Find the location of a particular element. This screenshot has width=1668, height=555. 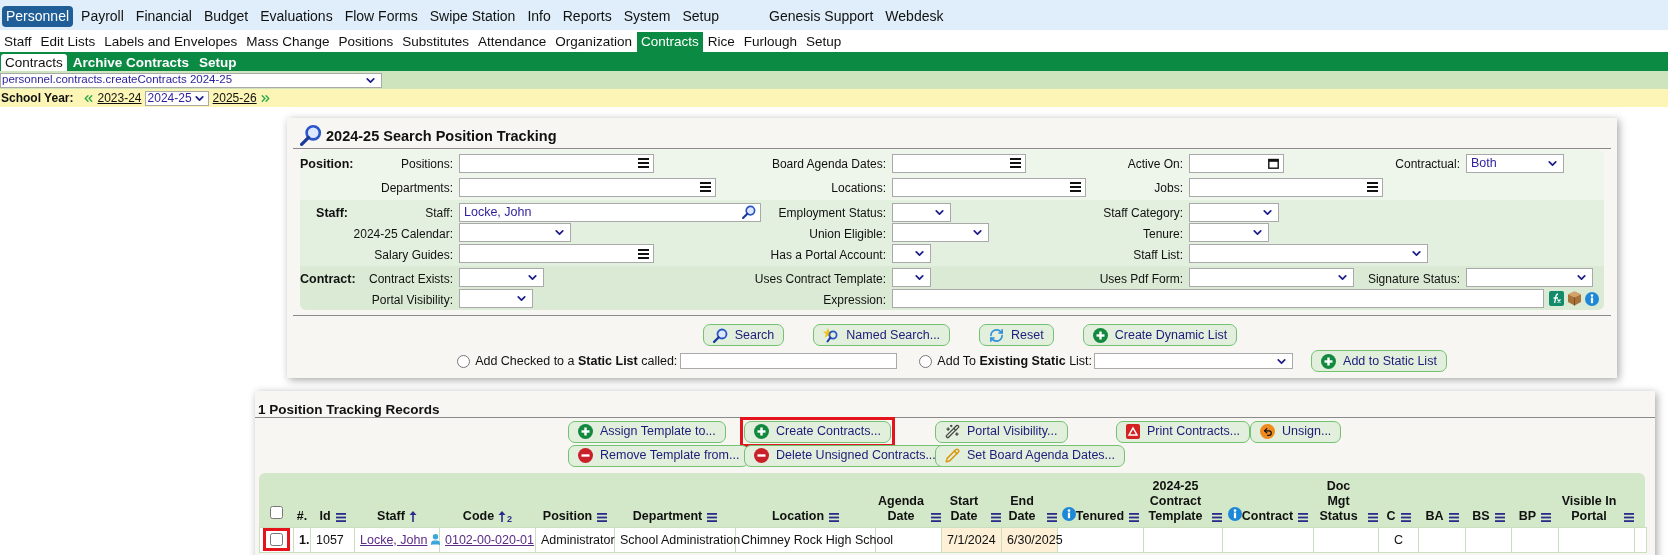

menu-item: Evaluations is located at coordinates (296, 16).